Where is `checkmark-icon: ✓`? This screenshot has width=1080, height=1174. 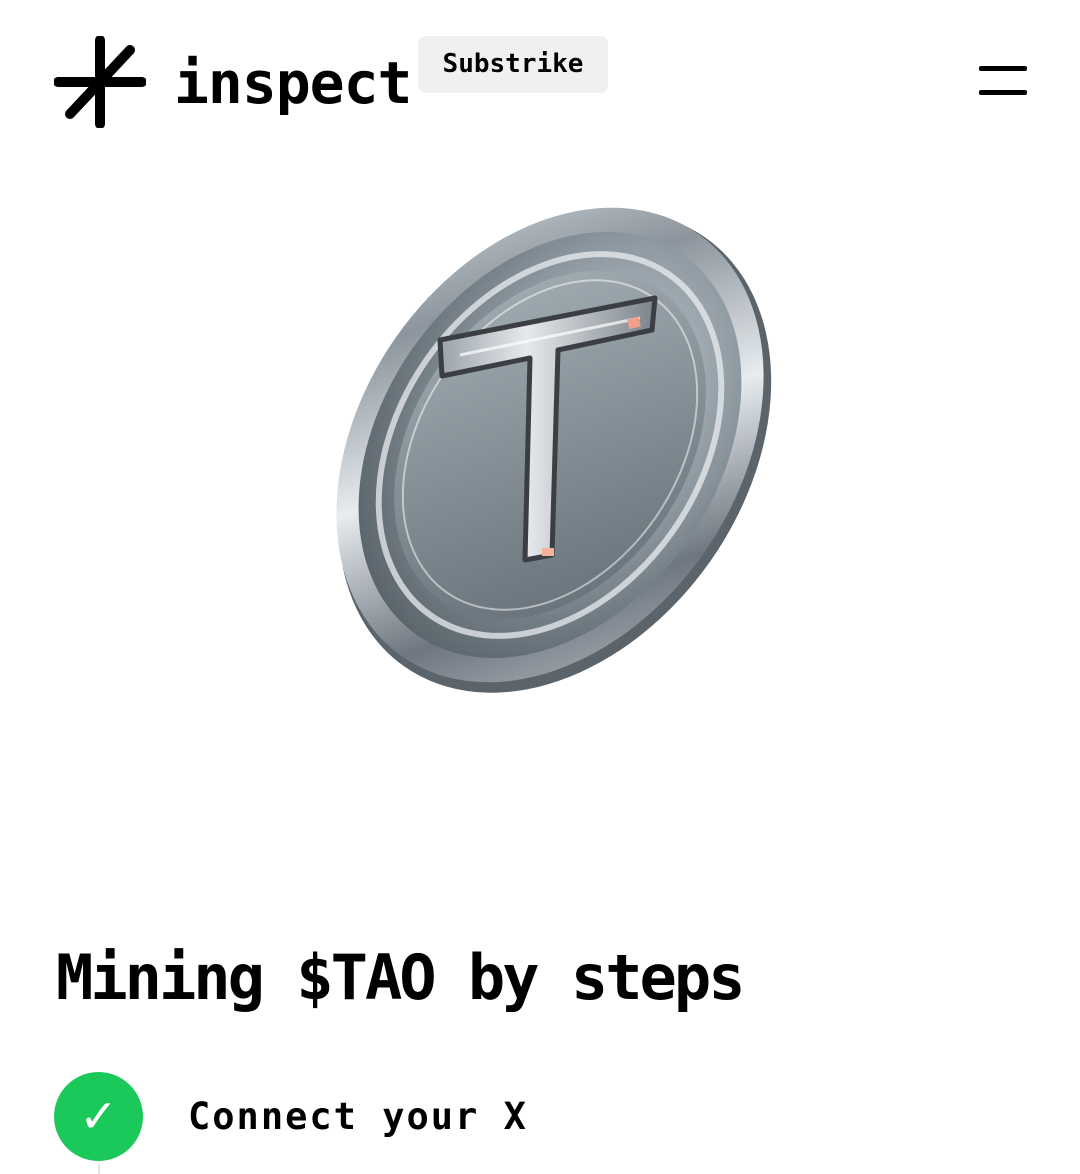 checkmark-icon: ✓ is located at coordinates (98, 1116).